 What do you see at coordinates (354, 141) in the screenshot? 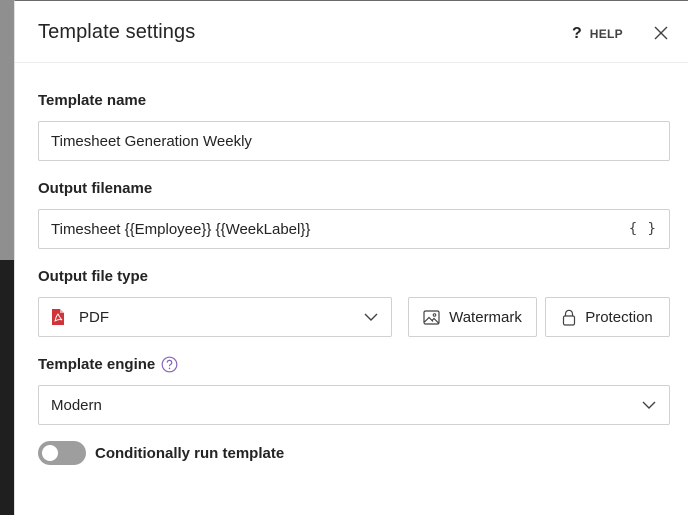
I see `template-name-input: Timesheet Generation Weekly` at bounding box center [354, 141].